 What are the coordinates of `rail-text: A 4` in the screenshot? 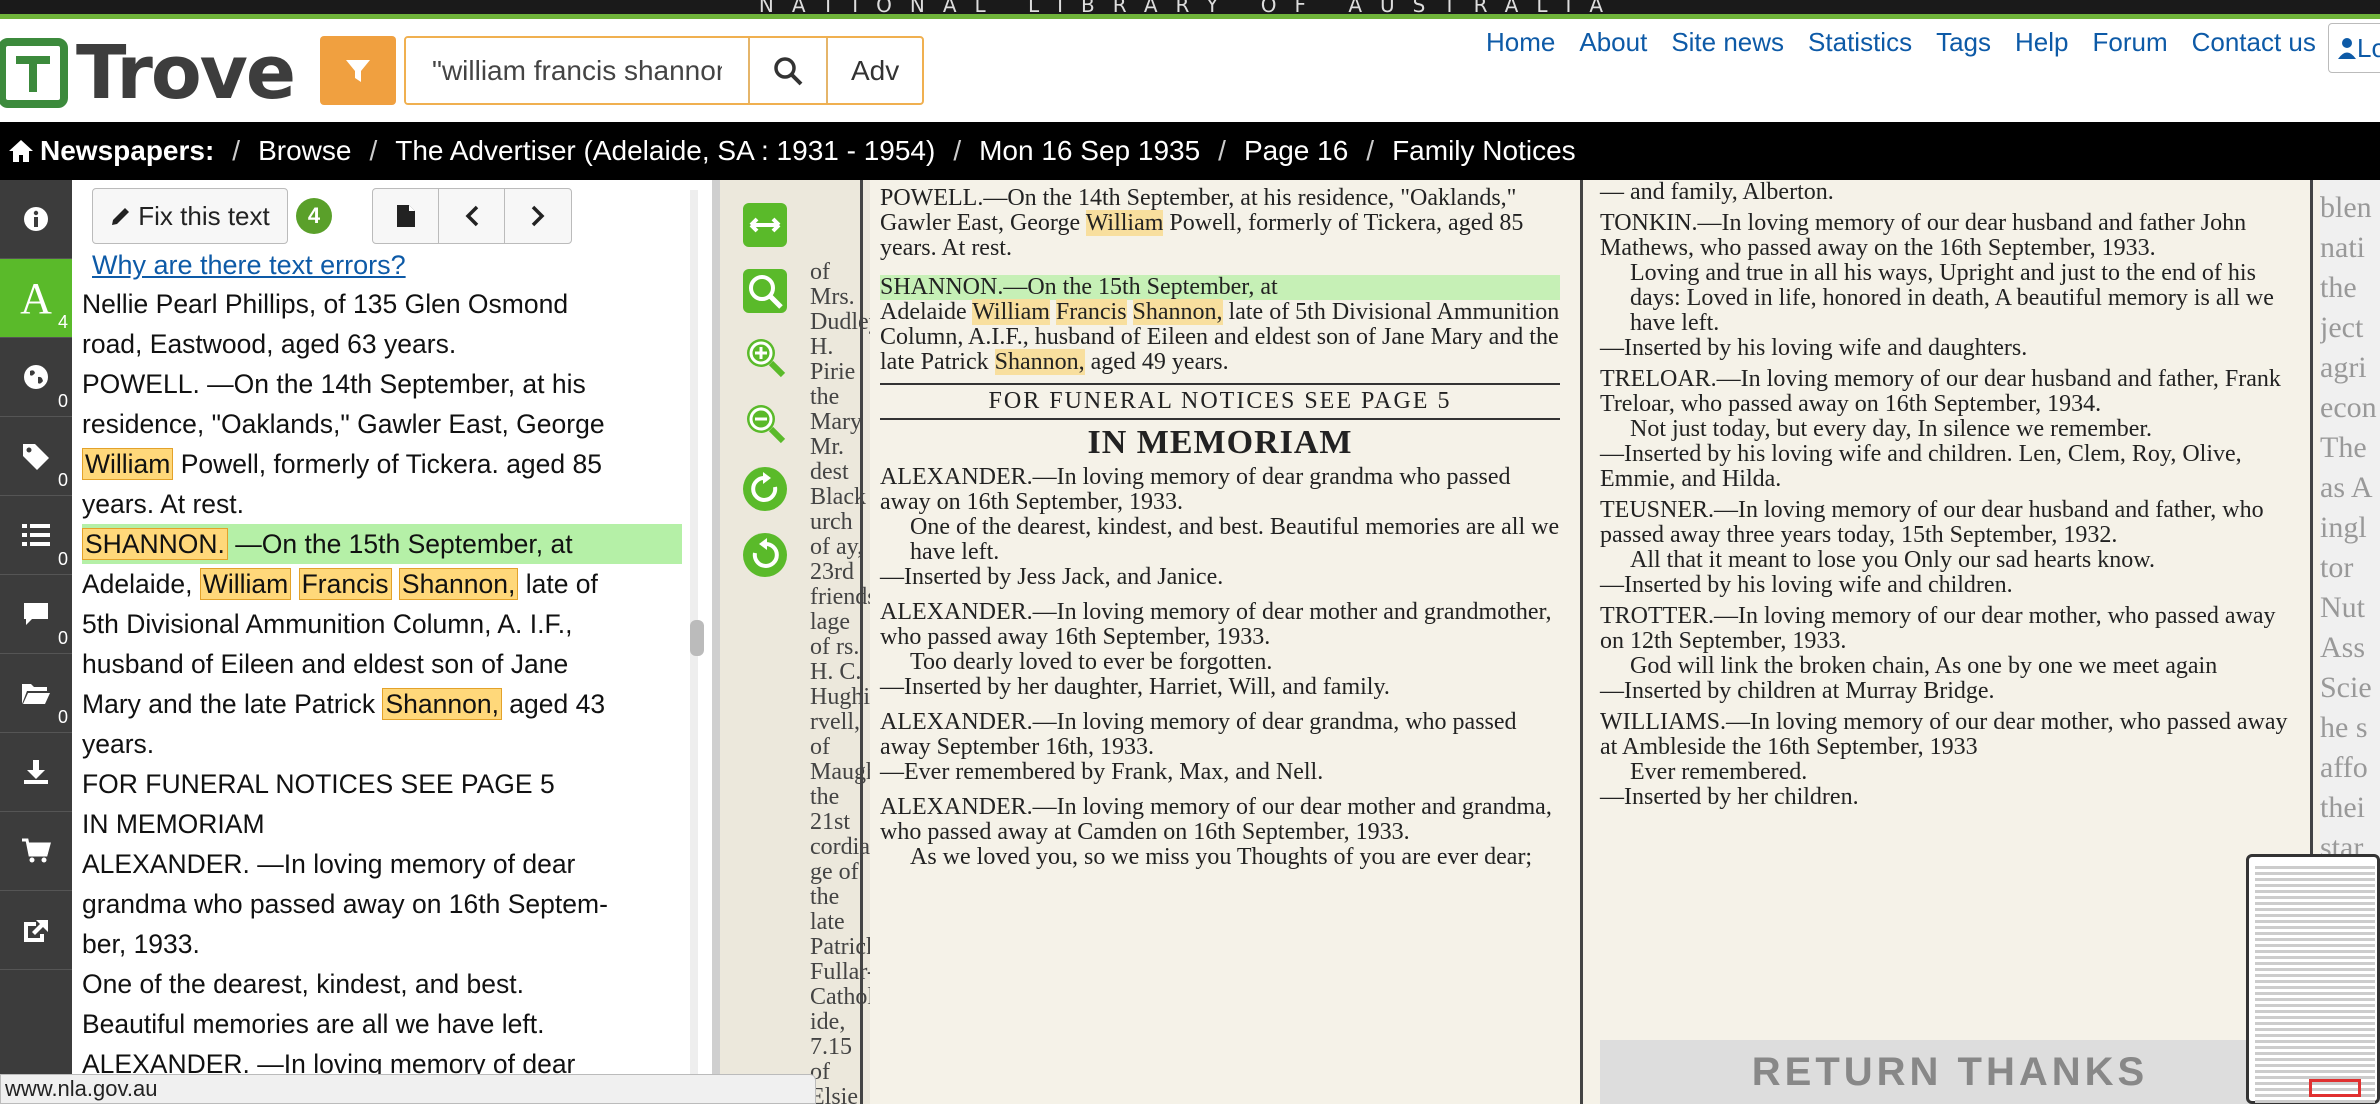 It's located at (36, 298).